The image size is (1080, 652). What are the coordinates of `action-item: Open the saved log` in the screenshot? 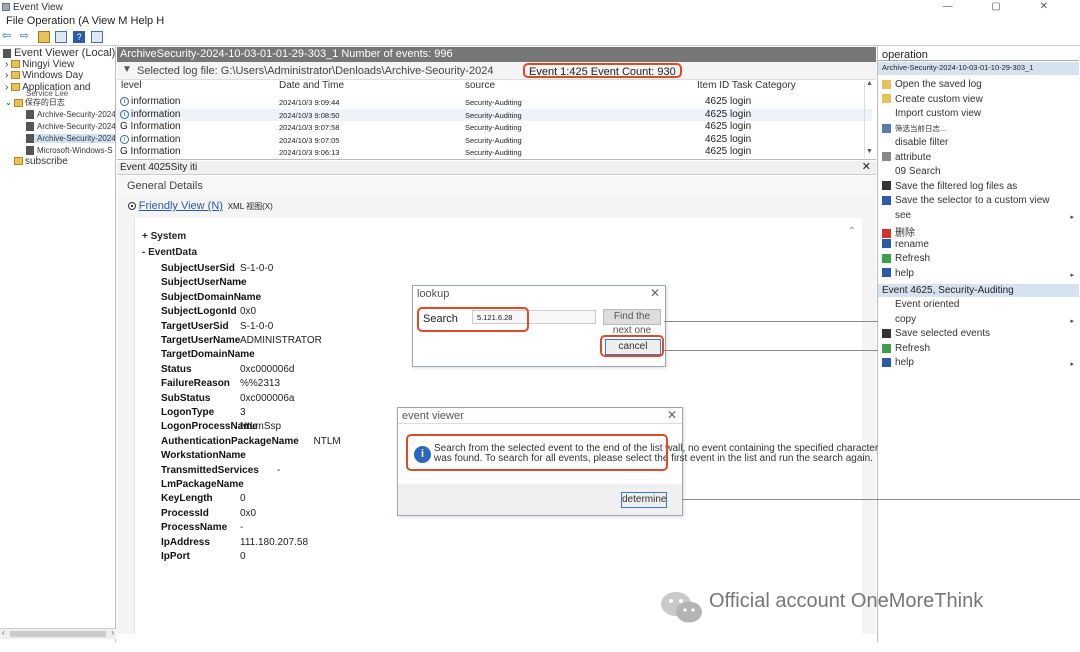 It's located at (932, 84).